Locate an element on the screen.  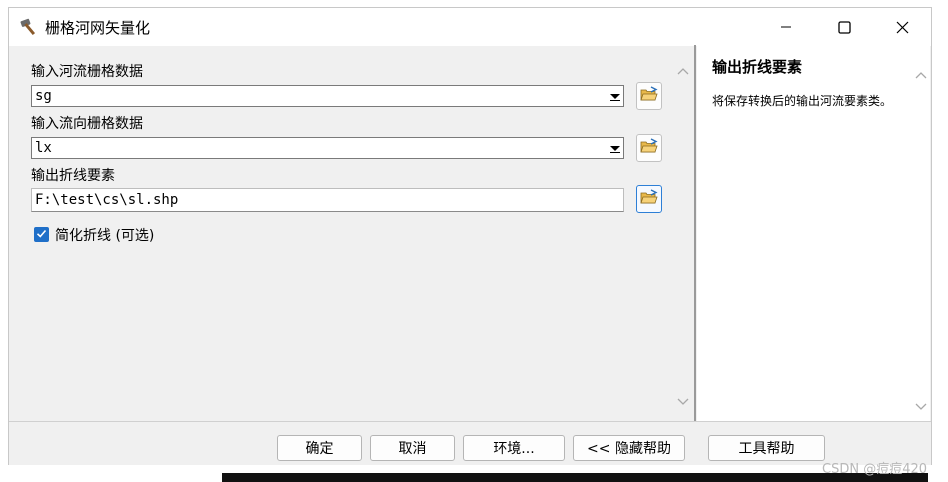
close-icon is located at coordinates (902, 27).